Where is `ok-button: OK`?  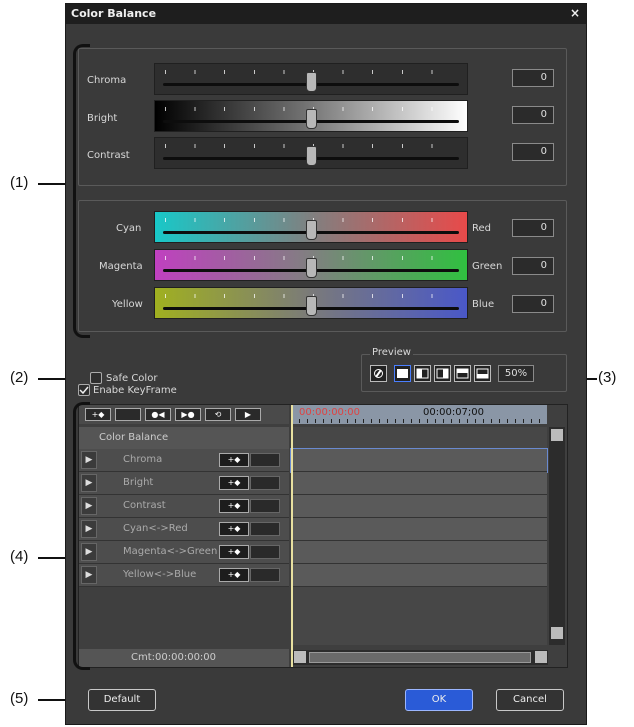 ok-button: OK is located at coordinates (439, 700).